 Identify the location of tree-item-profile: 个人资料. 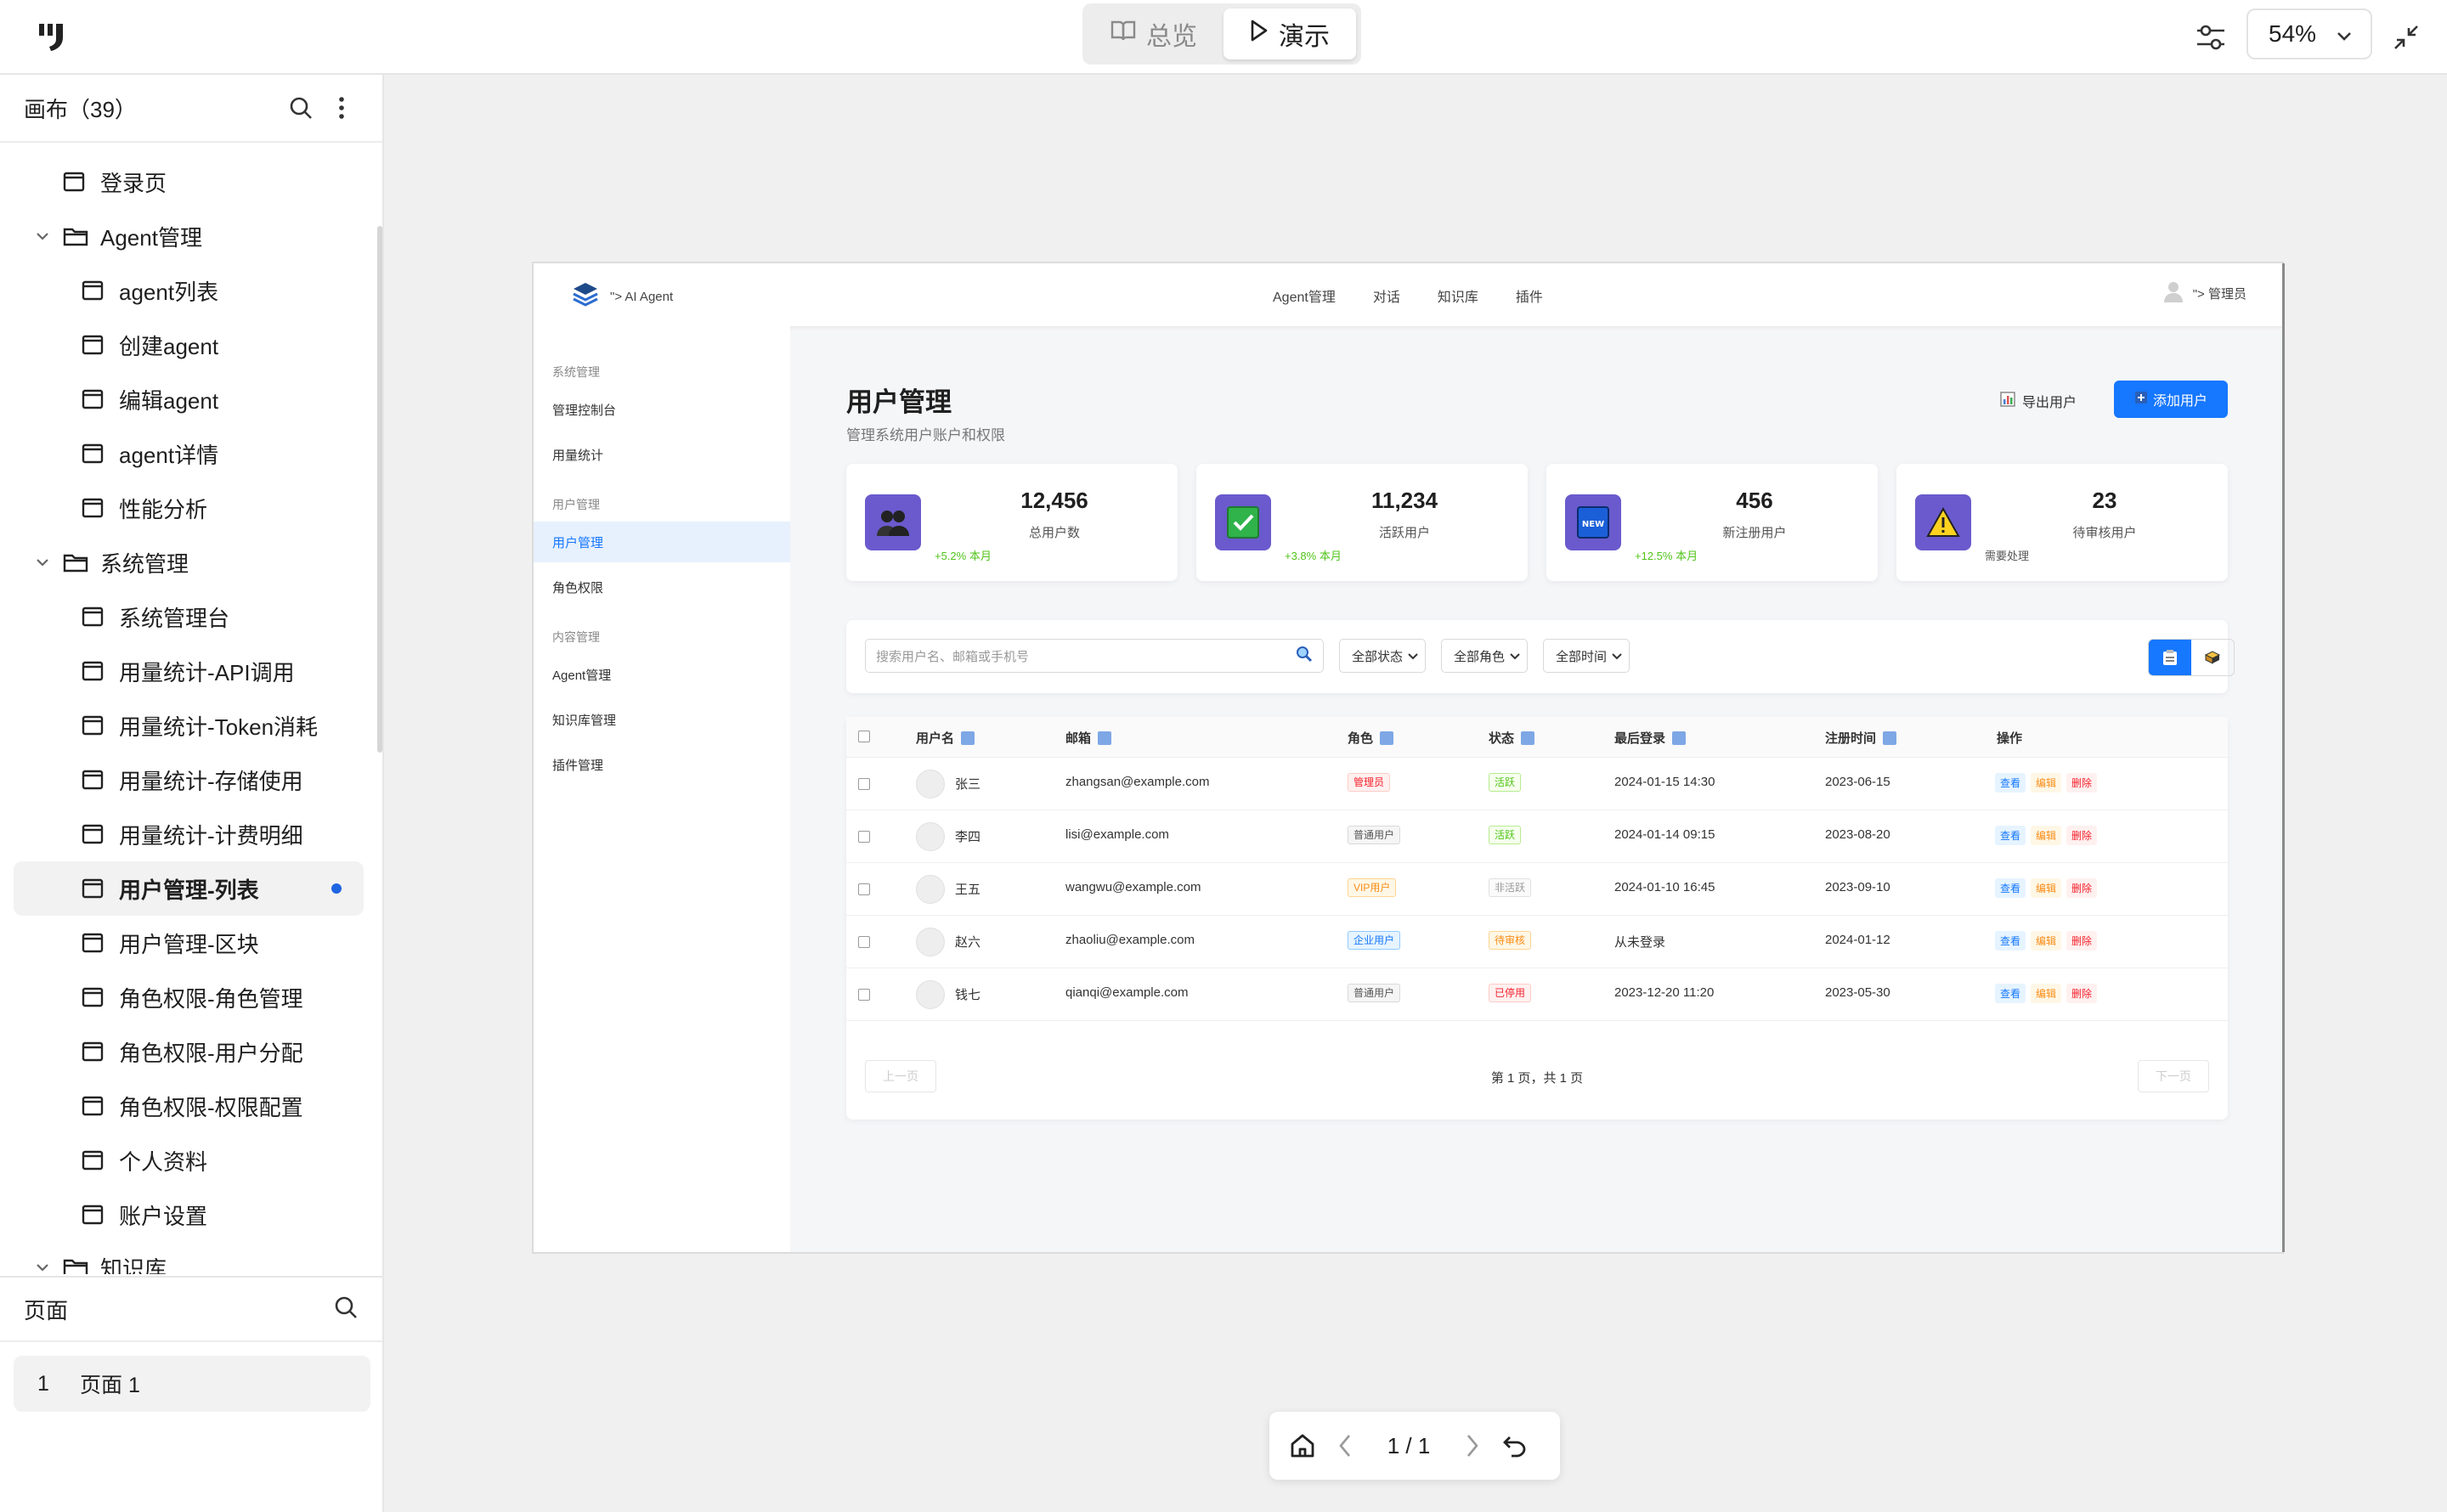
(189, 1160).